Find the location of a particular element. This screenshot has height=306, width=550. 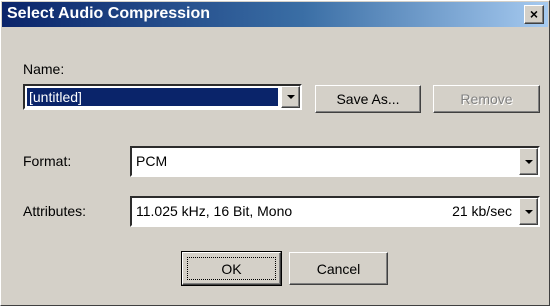

name-dropdown-button is located at coordinates (290, 97).